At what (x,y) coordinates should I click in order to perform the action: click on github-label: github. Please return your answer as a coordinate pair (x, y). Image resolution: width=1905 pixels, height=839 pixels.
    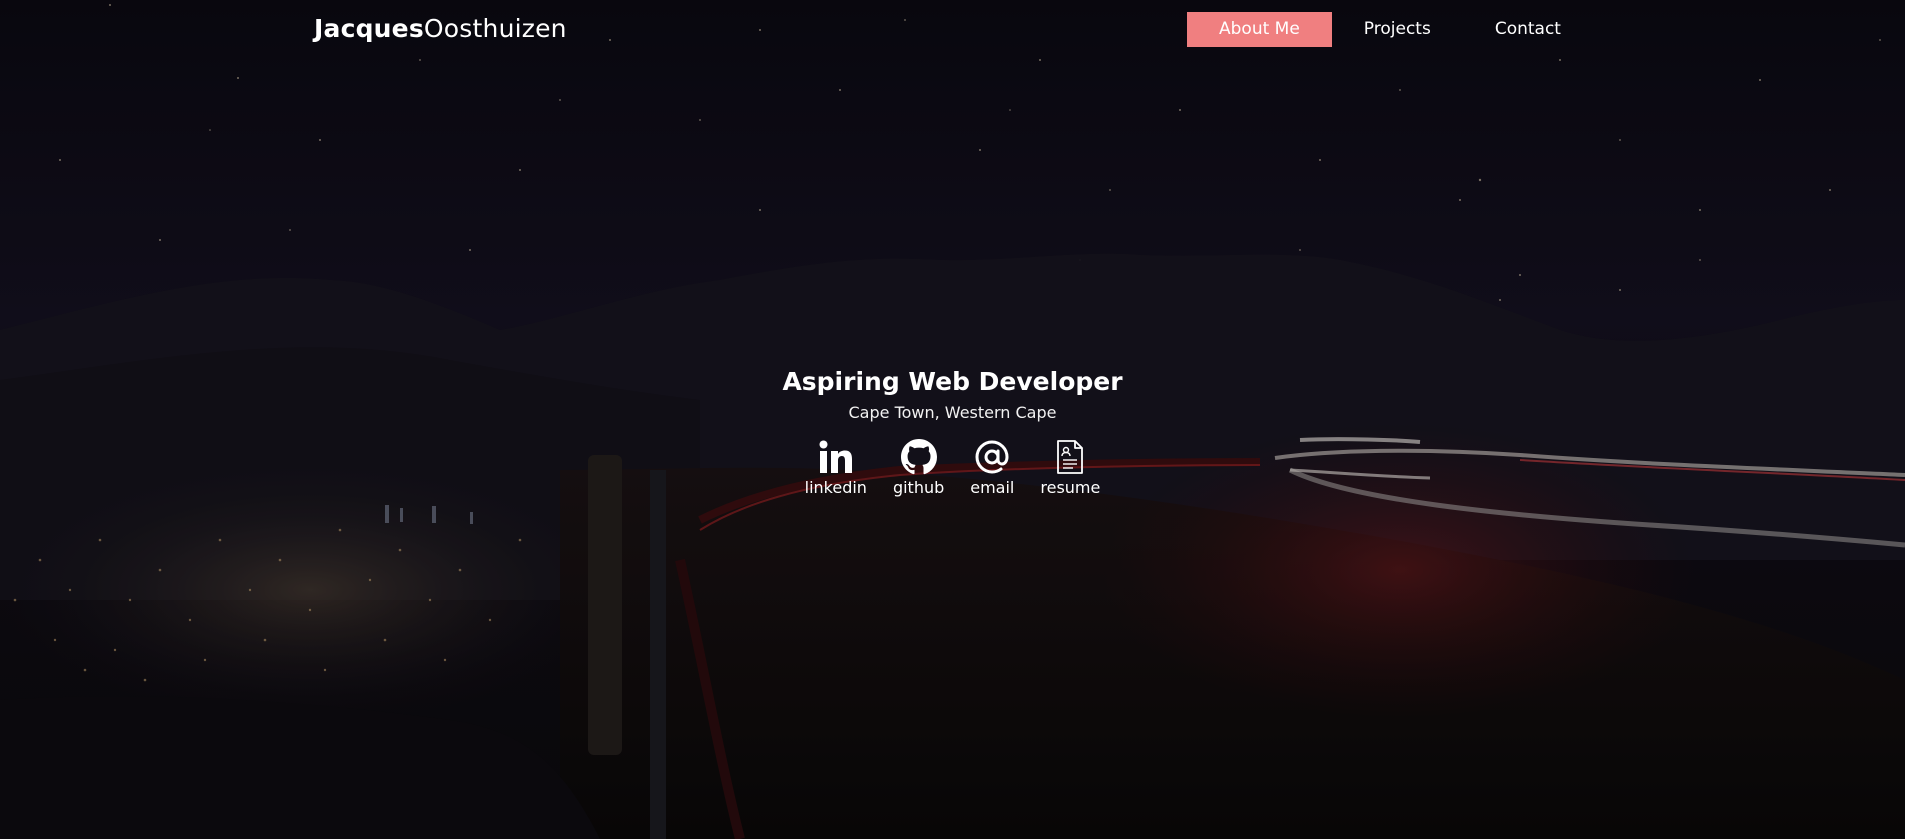
    Looking at the image, I should click on (918, 487).